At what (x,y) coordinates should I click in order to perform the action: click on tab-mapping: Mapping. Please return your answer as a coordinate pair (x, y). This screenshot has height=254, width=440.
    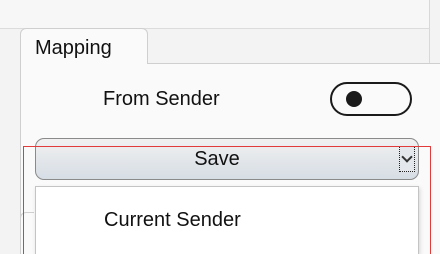
    Looking at the image, I should click on (84, 46).